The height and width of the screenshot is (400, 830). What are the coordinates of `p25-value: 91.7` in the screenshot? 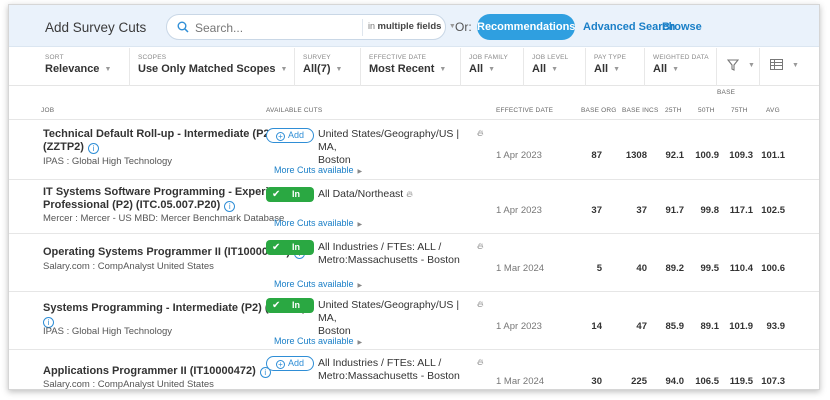 It's located at (675, 210).